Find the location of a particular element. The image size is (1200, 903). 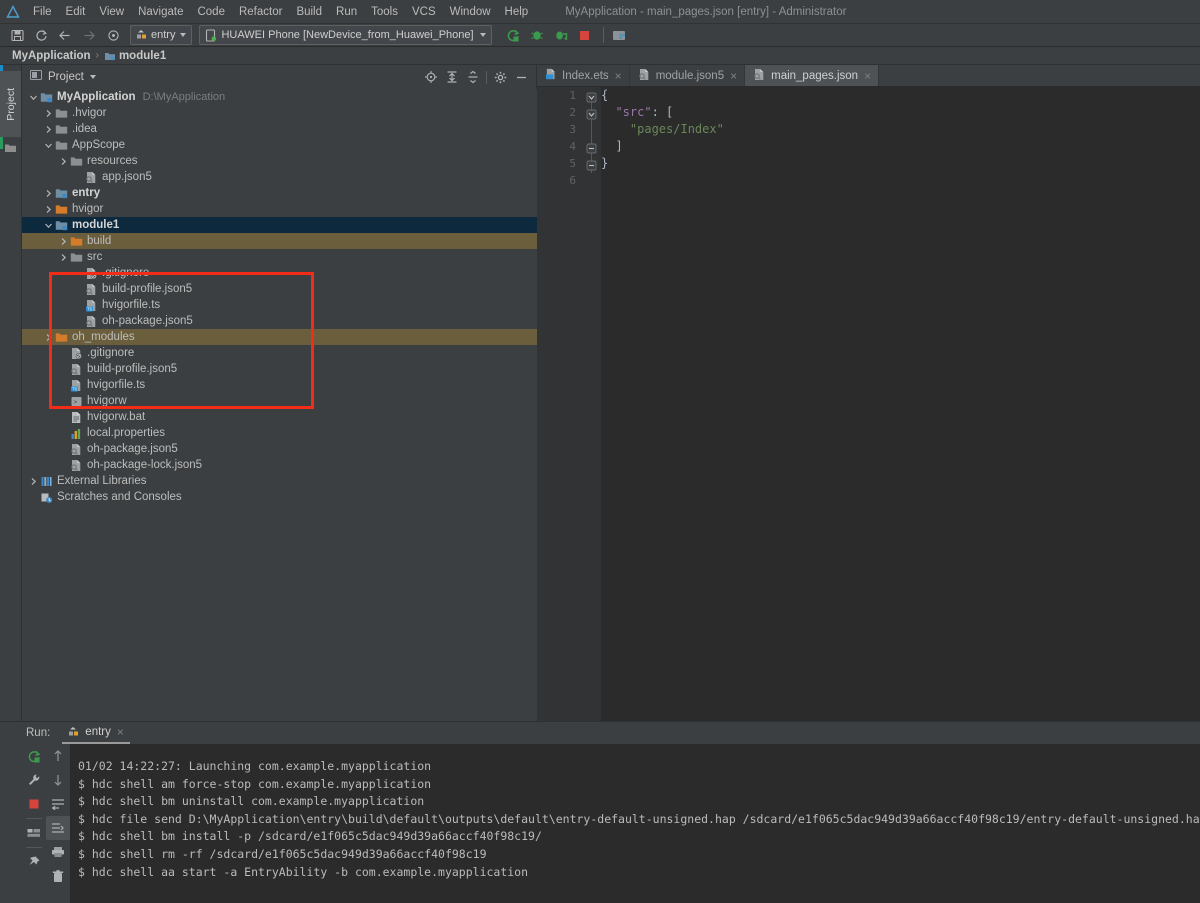

arrow-right-icon is located at coordinates (89, 35).